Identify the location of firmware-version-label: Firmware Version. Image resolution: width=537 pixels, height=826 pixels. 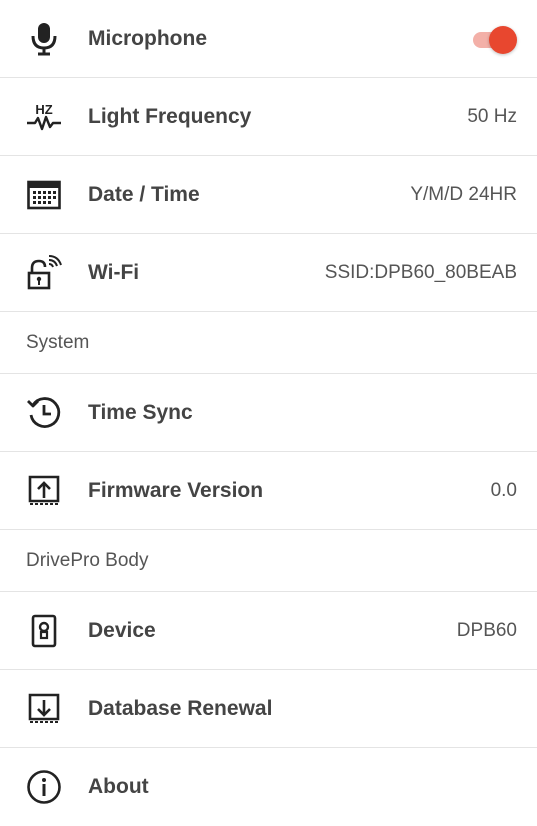
(176, 490).